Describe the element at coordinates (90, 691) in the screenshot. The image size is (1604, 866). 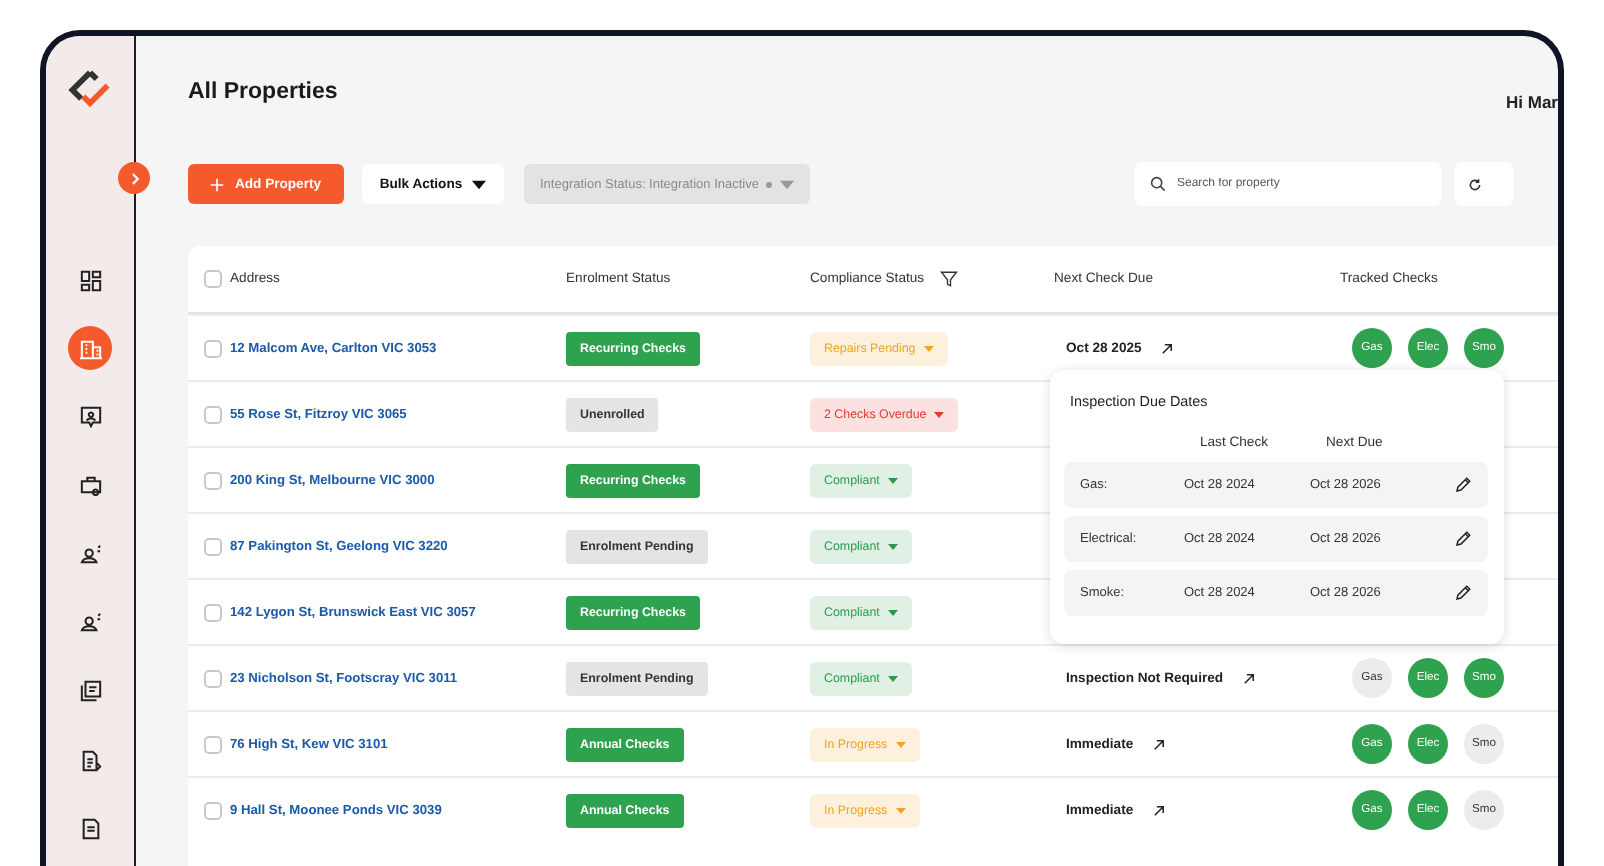
I see `stack-icon` at that location.